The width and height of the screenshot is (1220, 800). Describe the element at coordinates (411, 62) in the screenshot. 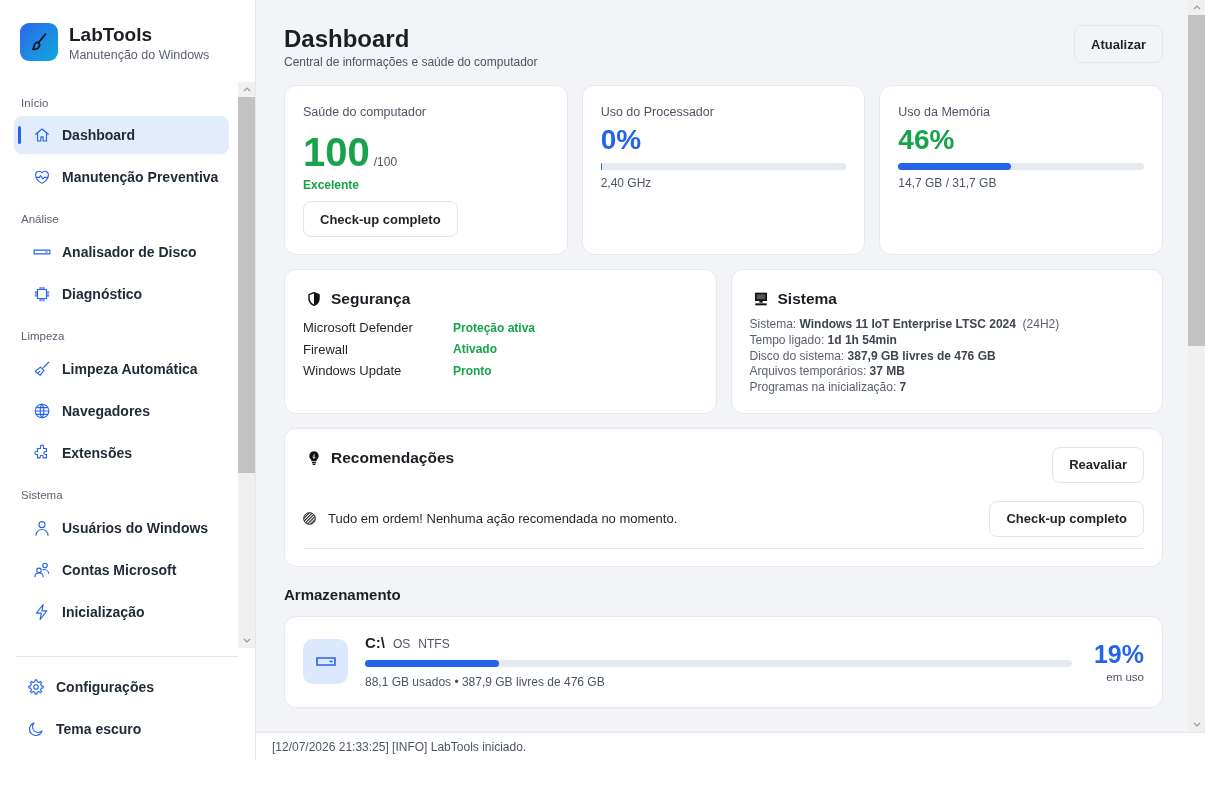

I see `page-subtitle: Central de informações e saúde do computador` at that location.